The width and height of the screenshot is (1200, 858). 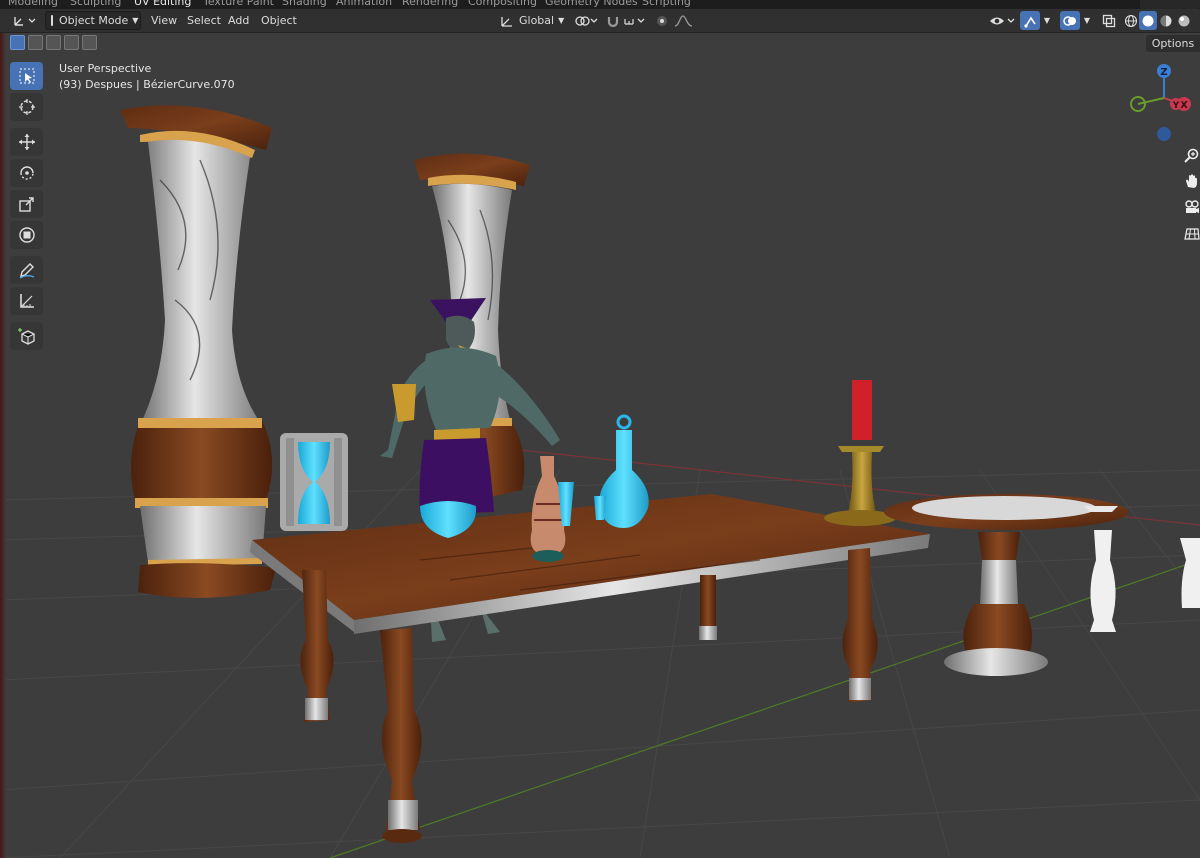 What do you see at coordinates (198, 352) in the screenshot?
I see `left-column` at bounding box center [198, 352].